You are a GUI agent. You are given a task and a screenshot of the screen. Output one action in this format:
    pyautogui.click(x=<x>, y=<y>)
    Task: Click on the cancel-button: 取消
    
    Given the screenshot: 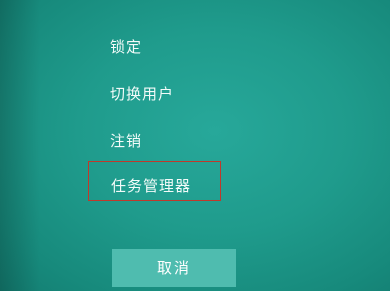 What is the action you would take?
    pyautogui.click(x=174, y=268)
    